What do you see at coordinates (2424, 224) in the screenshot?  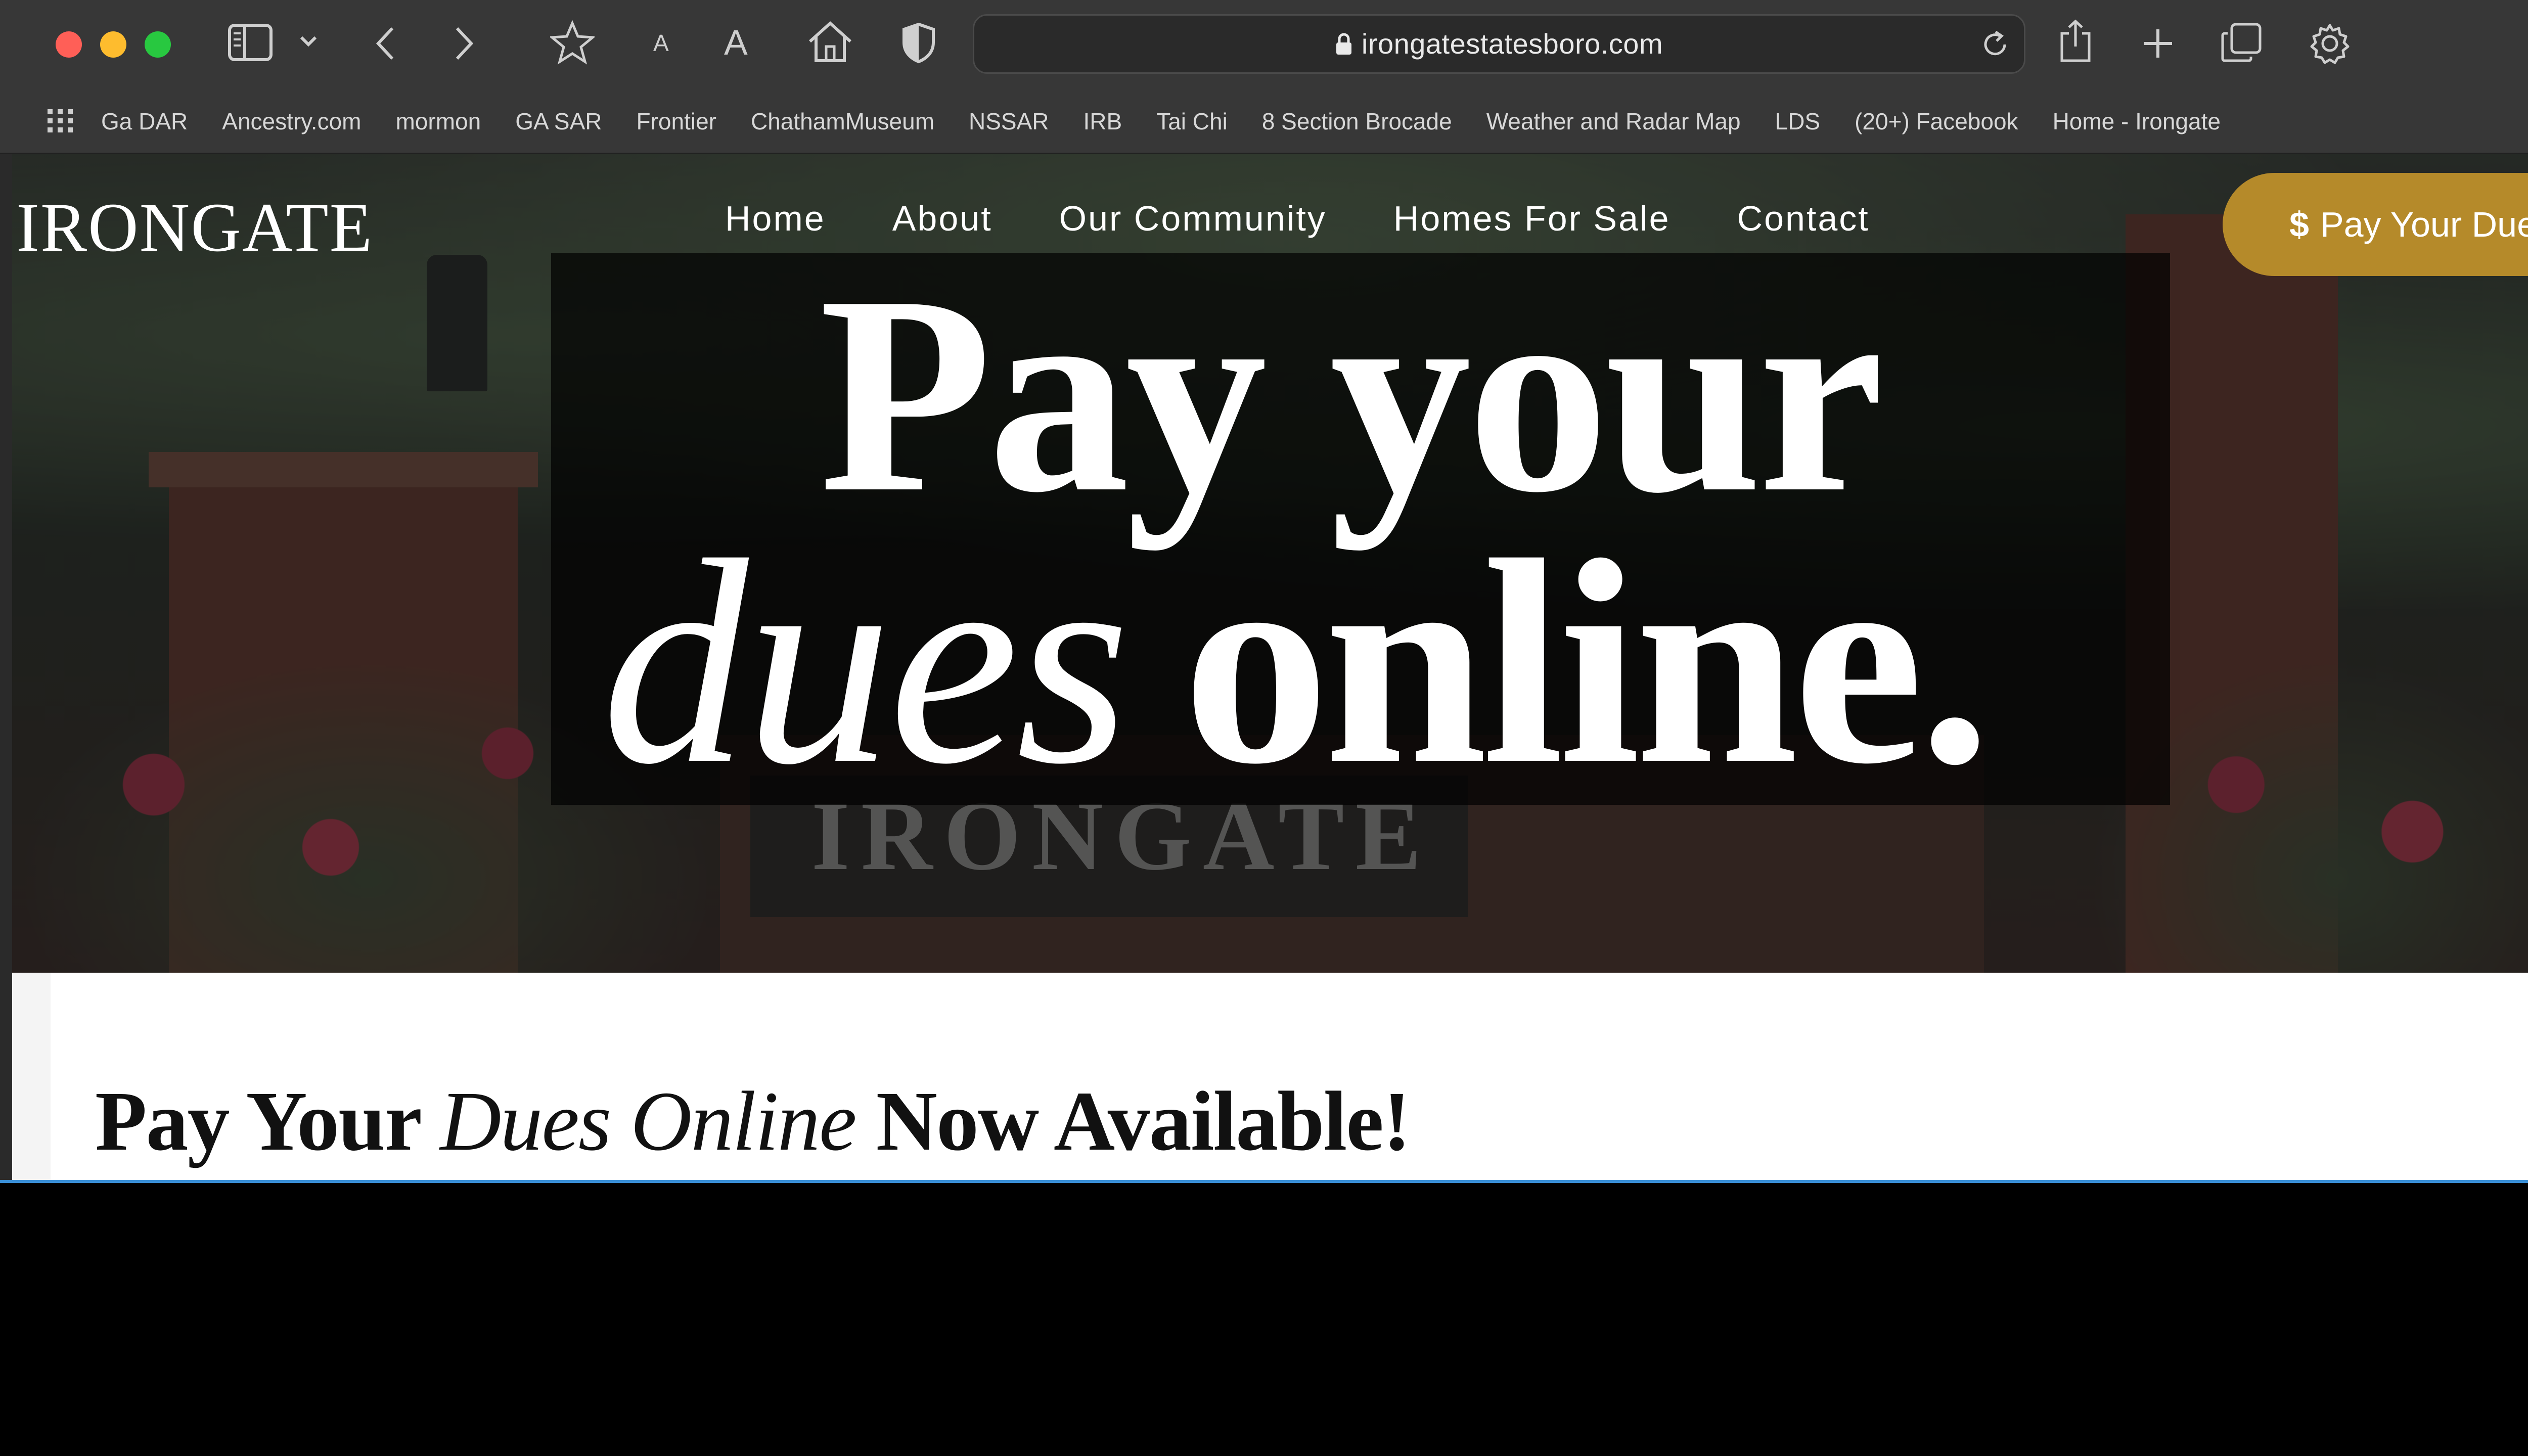 I see `pay-dues-label: Pay Your Dues` at bounding box center [2424, 224].